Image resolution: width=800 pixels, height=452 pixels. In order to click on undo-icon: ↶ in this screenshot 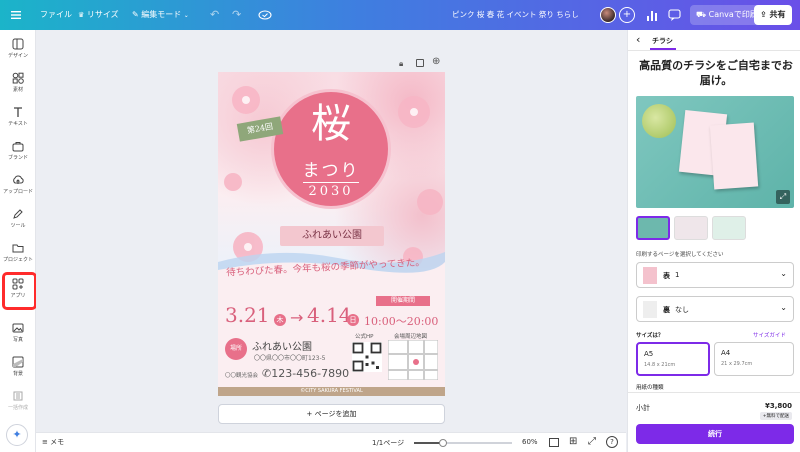, I will do `click(215, 14)`.